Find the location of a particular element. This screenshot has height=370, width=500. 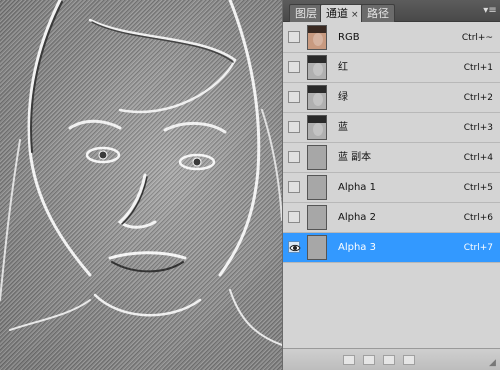

channel-name: 红 is located at coordinates (343, 67).